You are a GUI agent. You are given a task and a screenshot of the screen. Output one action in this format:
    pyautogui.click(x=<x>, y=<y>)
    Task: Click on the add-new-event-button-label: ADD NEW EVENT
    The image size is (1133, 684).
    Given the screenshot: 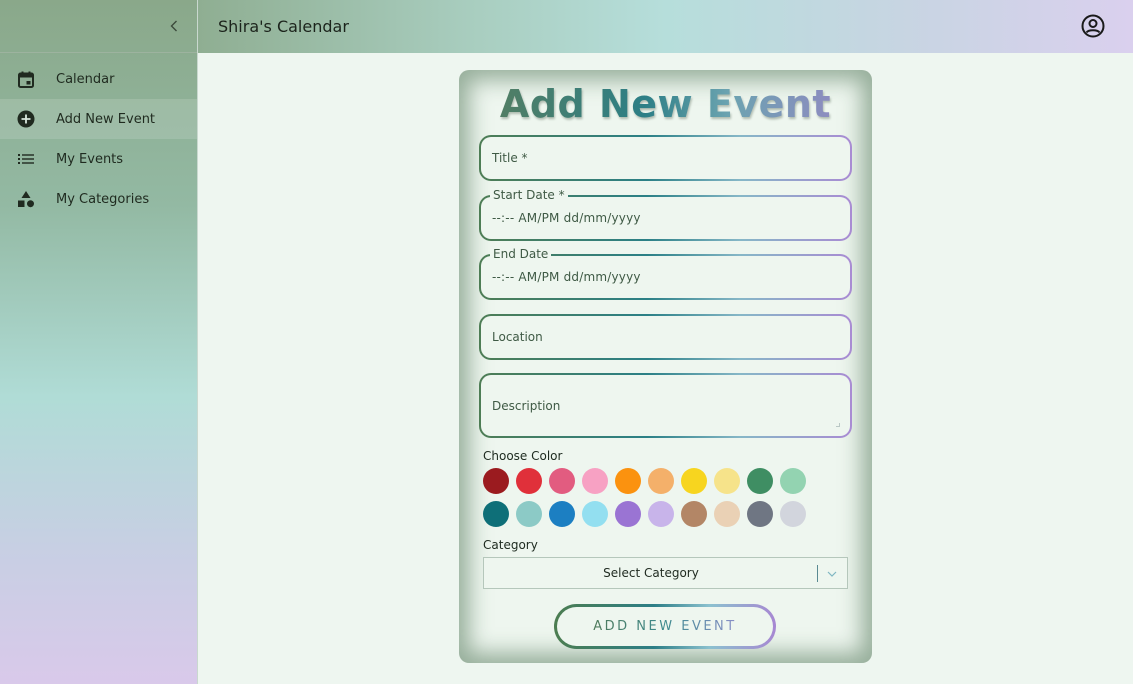 What is the action you would take?
    pyautogui.click(x=665, y=626)
    